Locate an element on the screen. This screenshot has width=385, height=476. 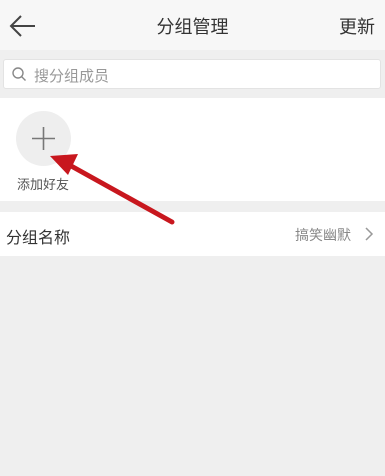
add-friend-label: 添加好友 is located at coordinates (43, 185).